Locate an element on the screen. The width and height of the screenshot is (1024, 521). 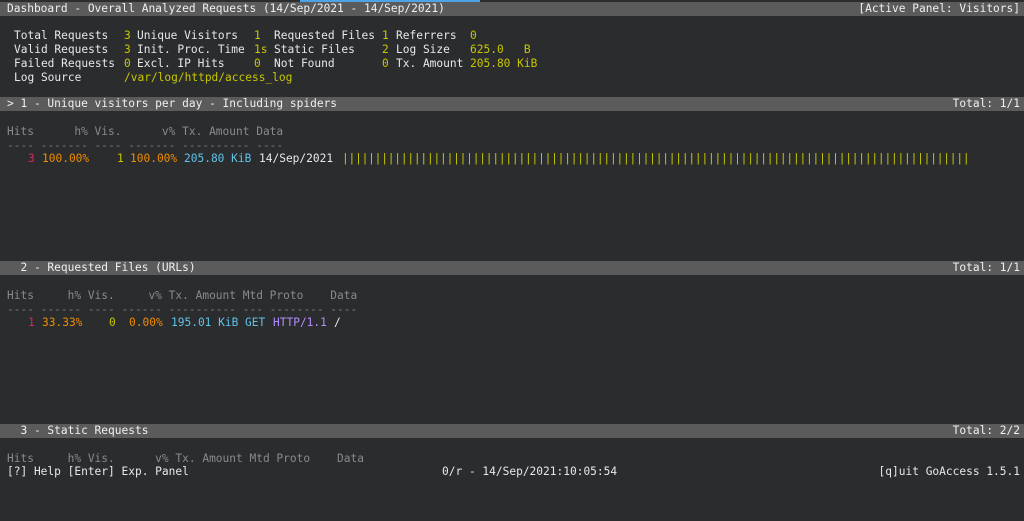
requested-files-label: Requested Files is located at coordinates (325, 35).